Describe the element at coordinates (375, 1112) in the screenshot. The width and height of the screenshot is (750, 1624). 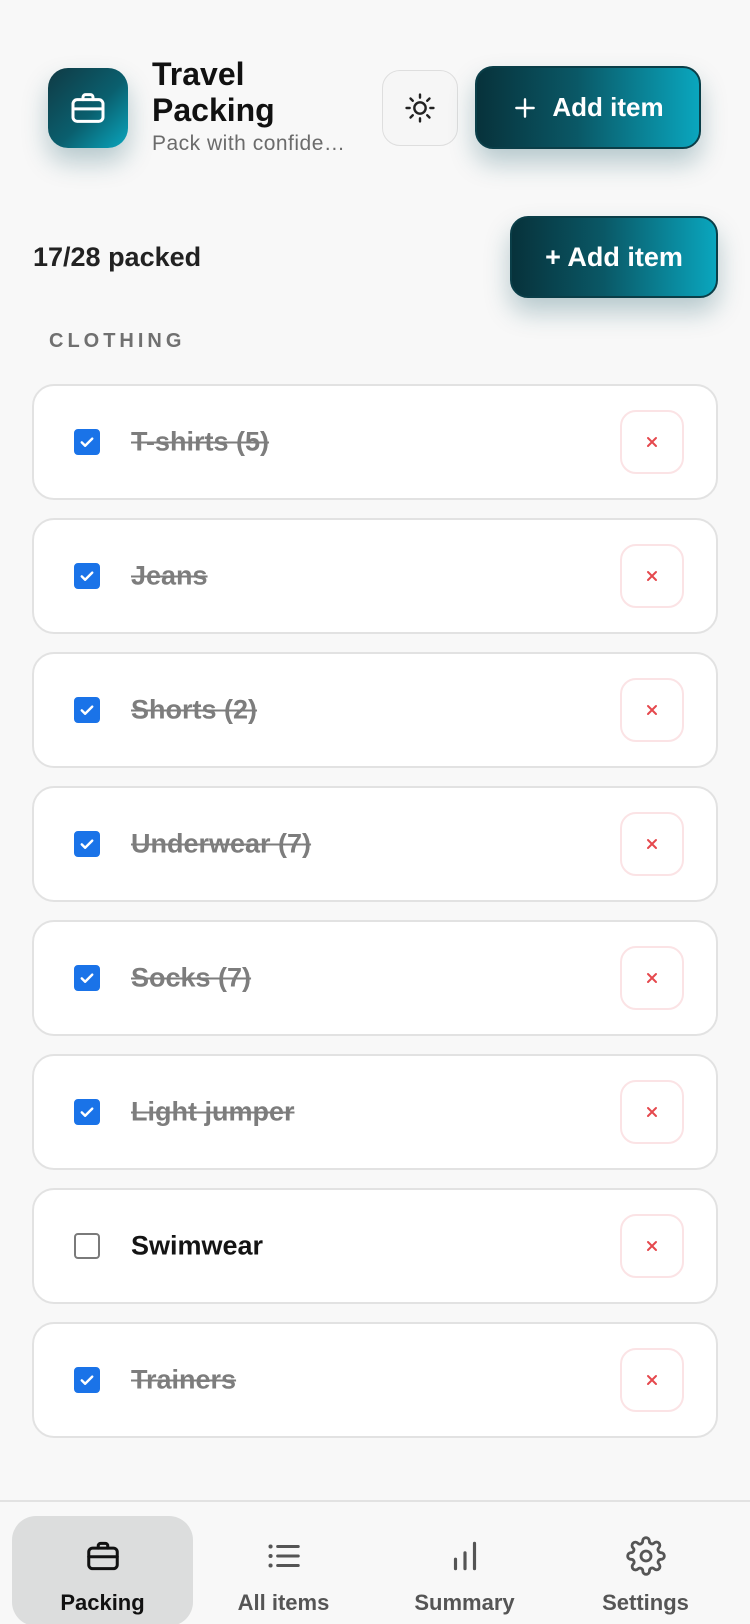
I see `list-item: Light jumper` at that location.